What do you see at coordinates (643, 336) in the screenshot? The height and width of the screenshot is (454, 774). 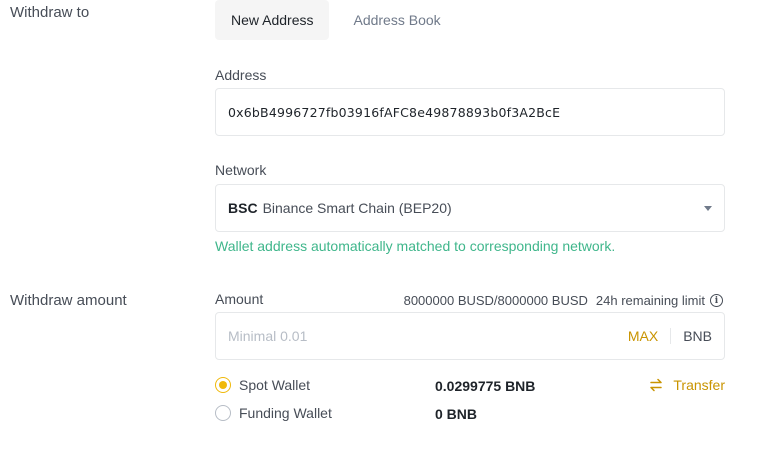 I see `max-button: MAX` at bounding box center [643, 336].